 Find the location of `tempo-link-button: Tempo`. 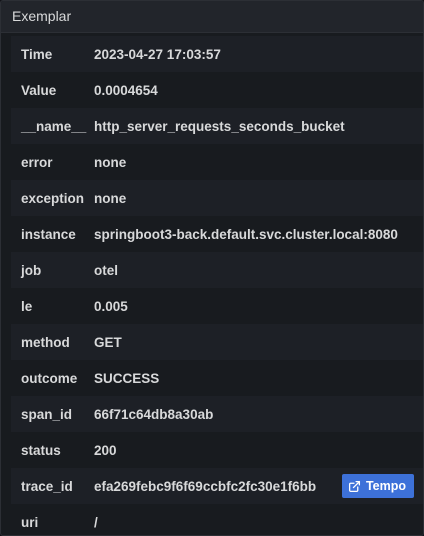

tempo-link-button: Tempo is located at coordinates (377, 486).